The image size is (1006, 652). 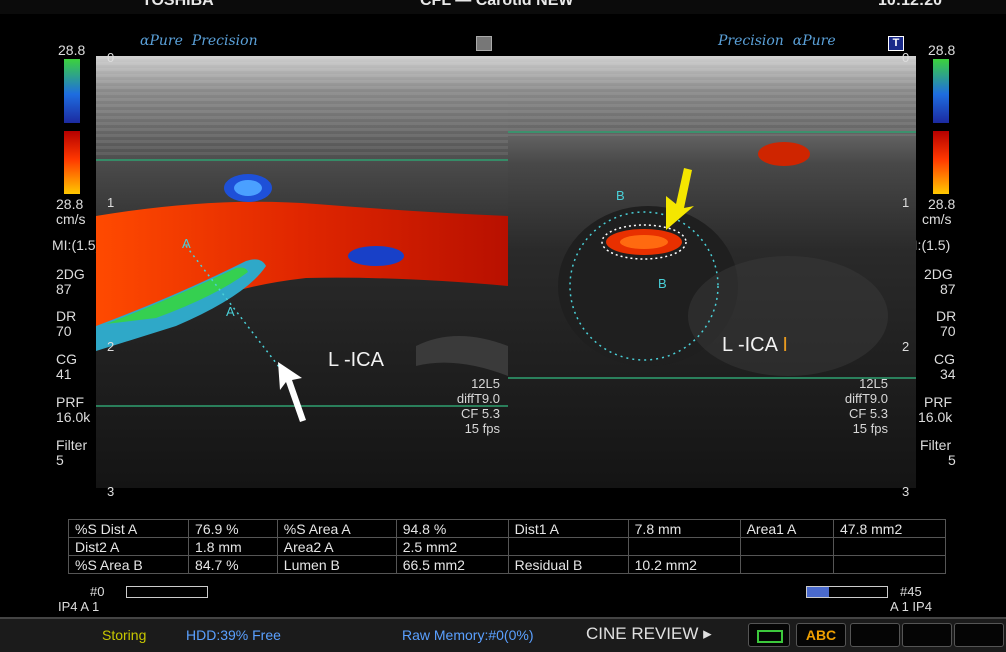 What do you see at coordinates (478, 406) in the screenshot?
I see `scan-info-left: 12L5 diffT9.0 CF 5.3 15 fps` at bounding box center [478, 406].